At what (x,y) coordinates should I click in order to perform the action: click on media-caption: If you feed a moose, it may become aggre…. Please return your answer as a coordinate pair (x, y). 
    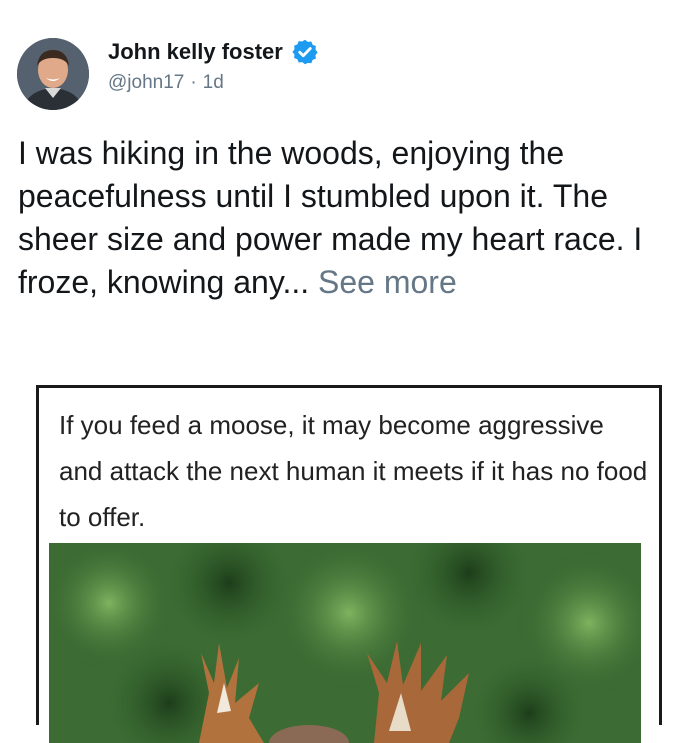
    Looking at the image, I should click on (353, 471).